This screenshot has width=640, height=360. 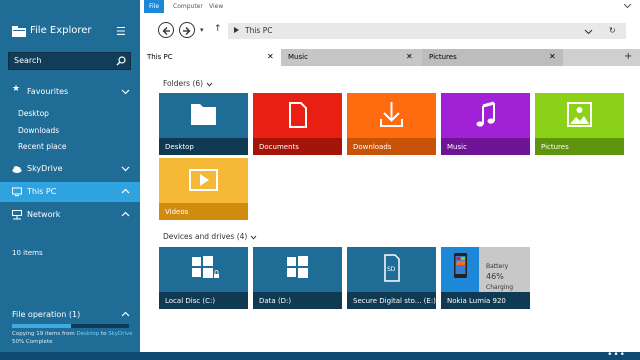 I want to click on forward-button, so click(x=187, y=30).